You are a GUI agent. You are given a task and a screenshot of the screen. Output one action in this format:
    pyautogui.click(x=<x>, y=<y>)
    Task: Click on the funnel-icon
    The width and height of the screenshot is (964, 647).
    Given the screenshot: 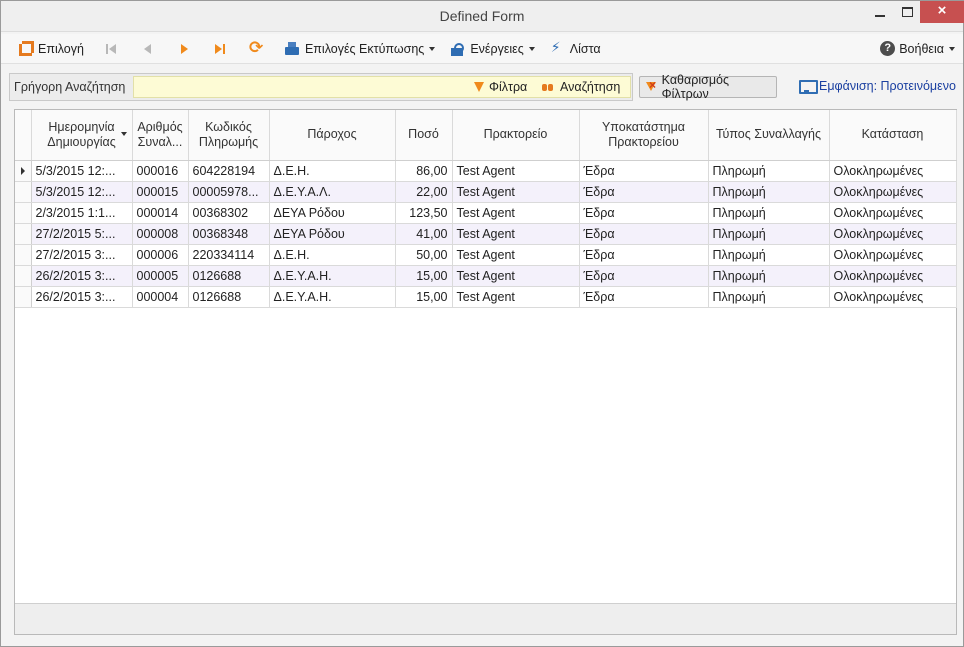 What is the action you would take?
    pyautogui.click(x=479, y=87)
    